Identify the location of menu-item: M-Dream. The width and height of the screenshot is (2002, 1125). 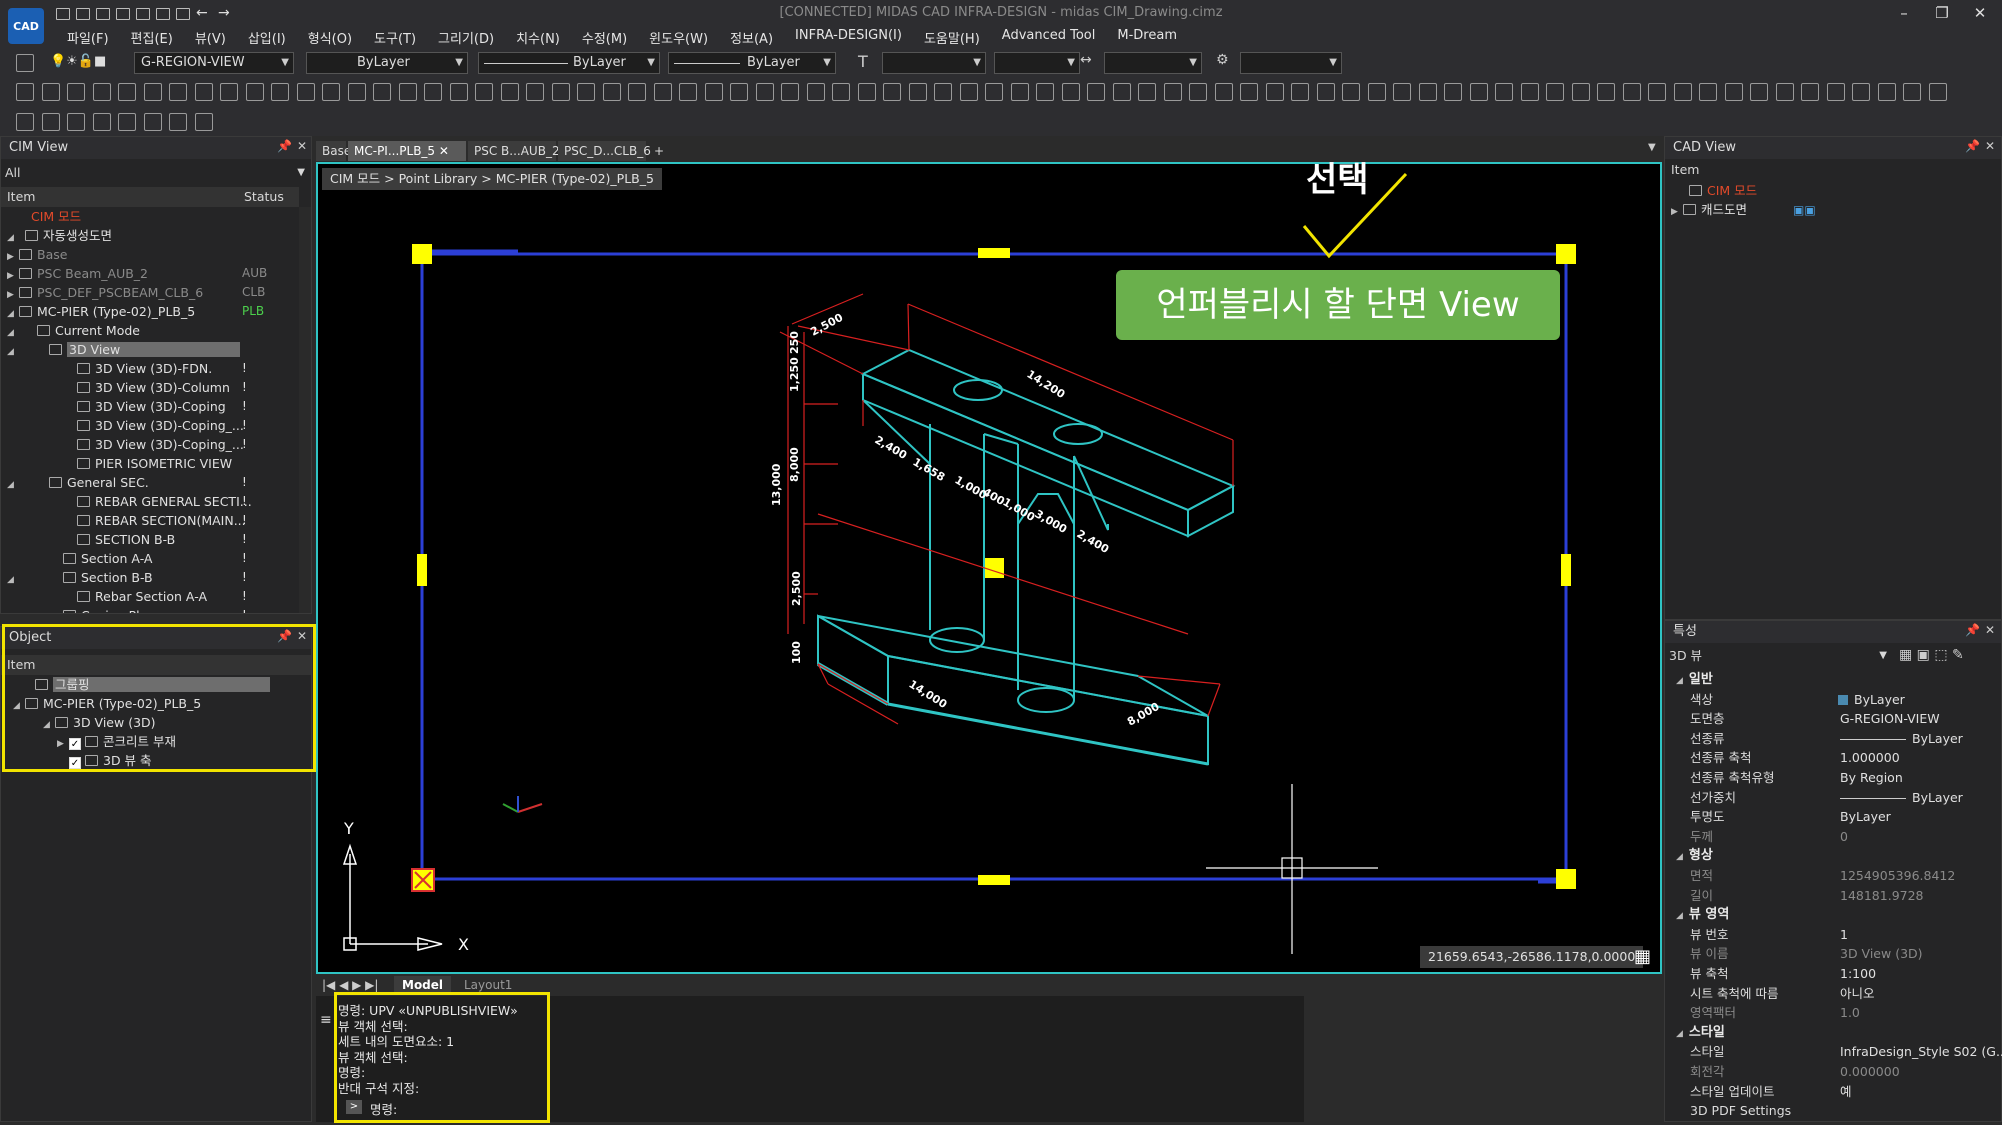
(1147, 38).